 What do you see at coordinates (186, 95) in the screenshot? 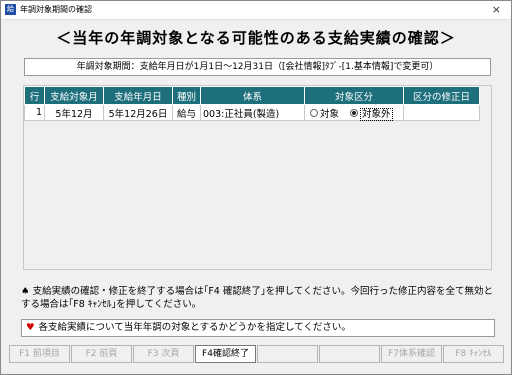
I see `col-header-kind: 種別` at bounding box center [186, 95].